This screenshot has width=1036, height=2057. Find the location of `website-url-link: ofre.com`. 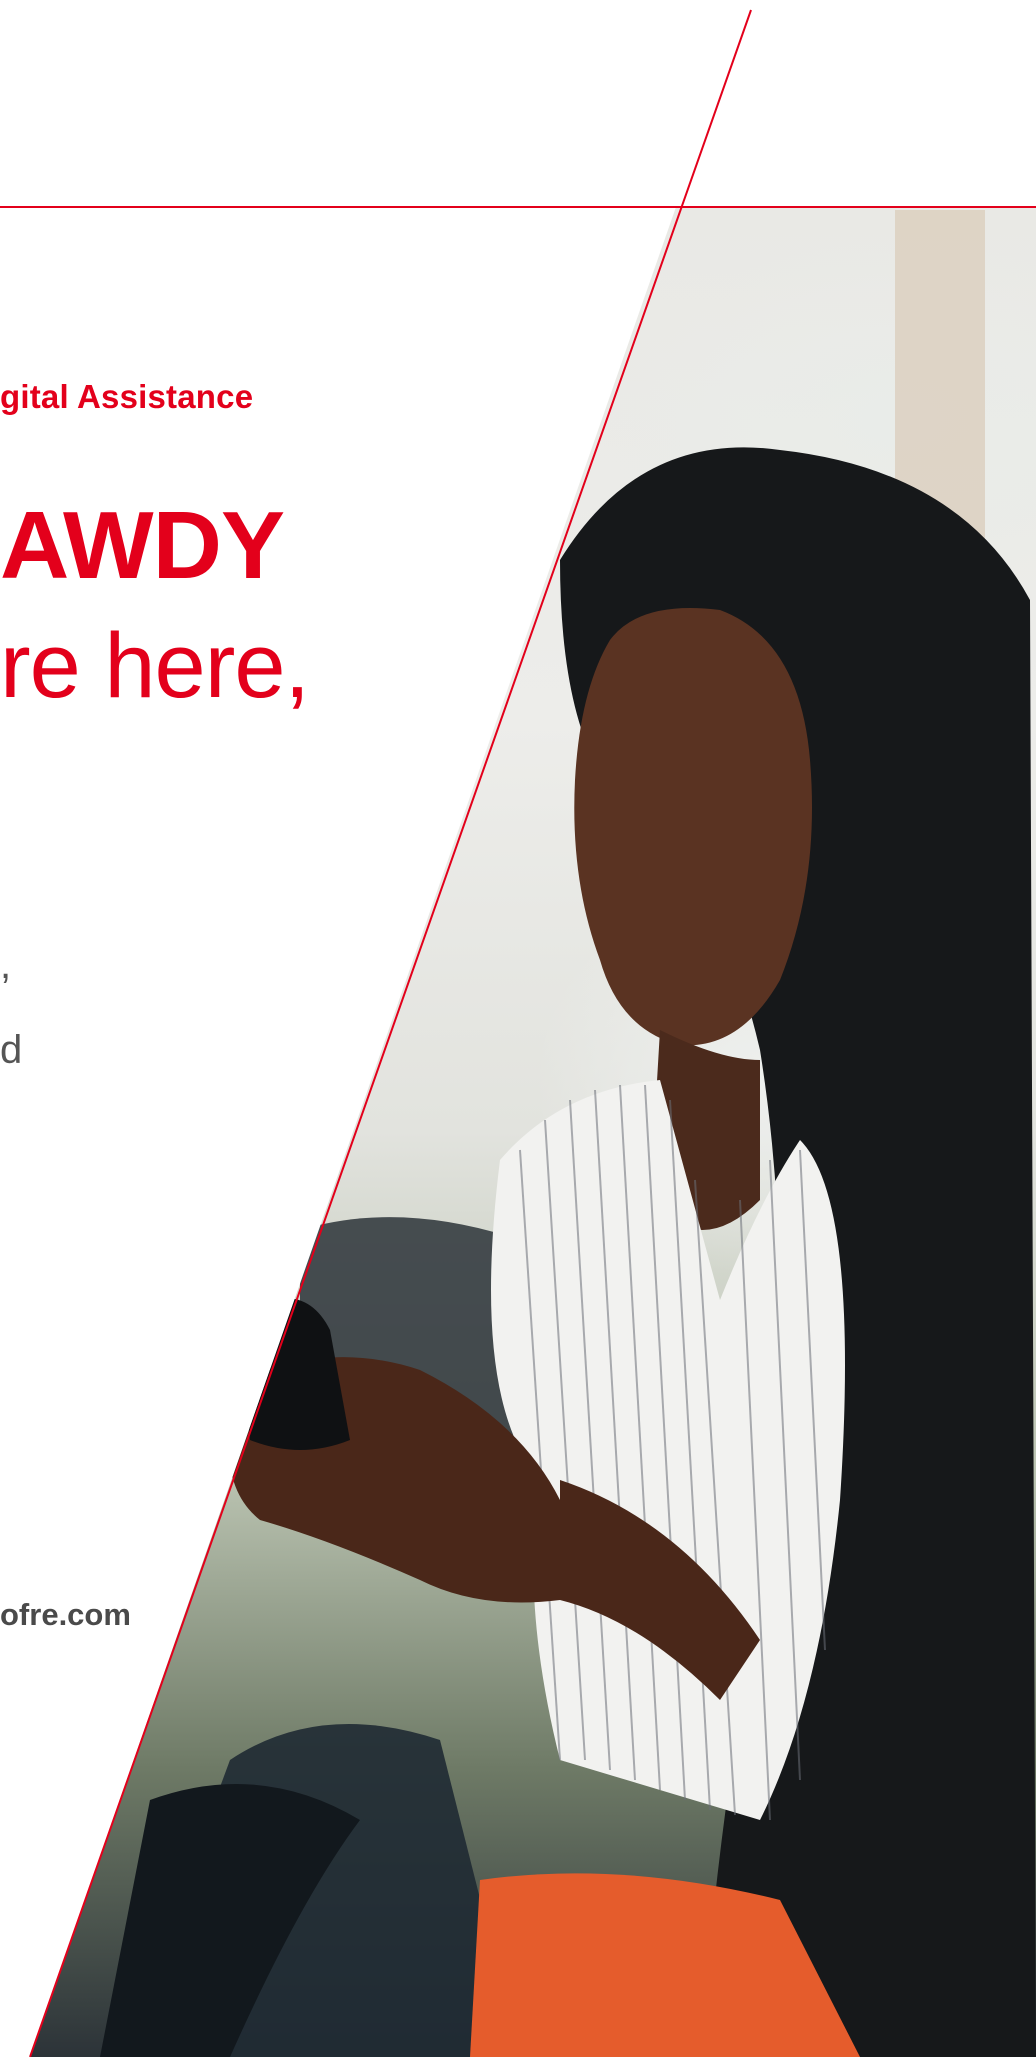

website-url-link: ofre.com is located at coordinates (65, 1615).